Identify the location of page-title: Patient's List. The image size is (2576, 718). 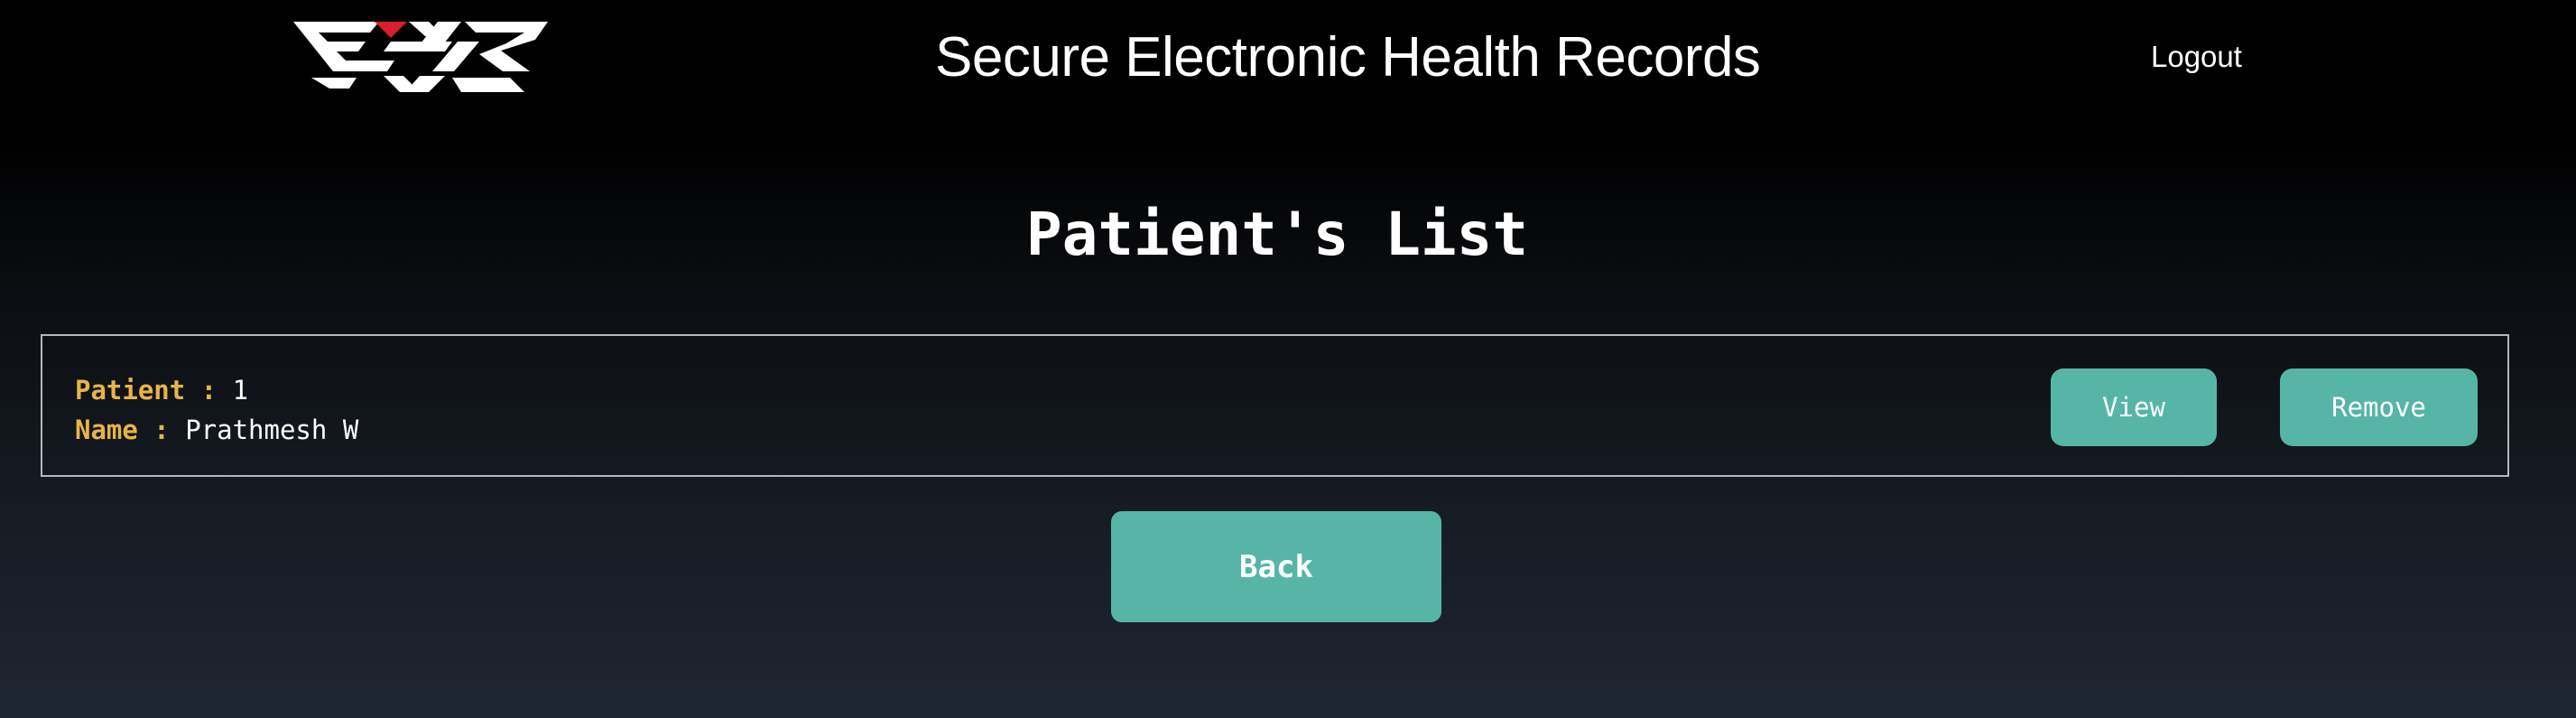
(1277, 234).